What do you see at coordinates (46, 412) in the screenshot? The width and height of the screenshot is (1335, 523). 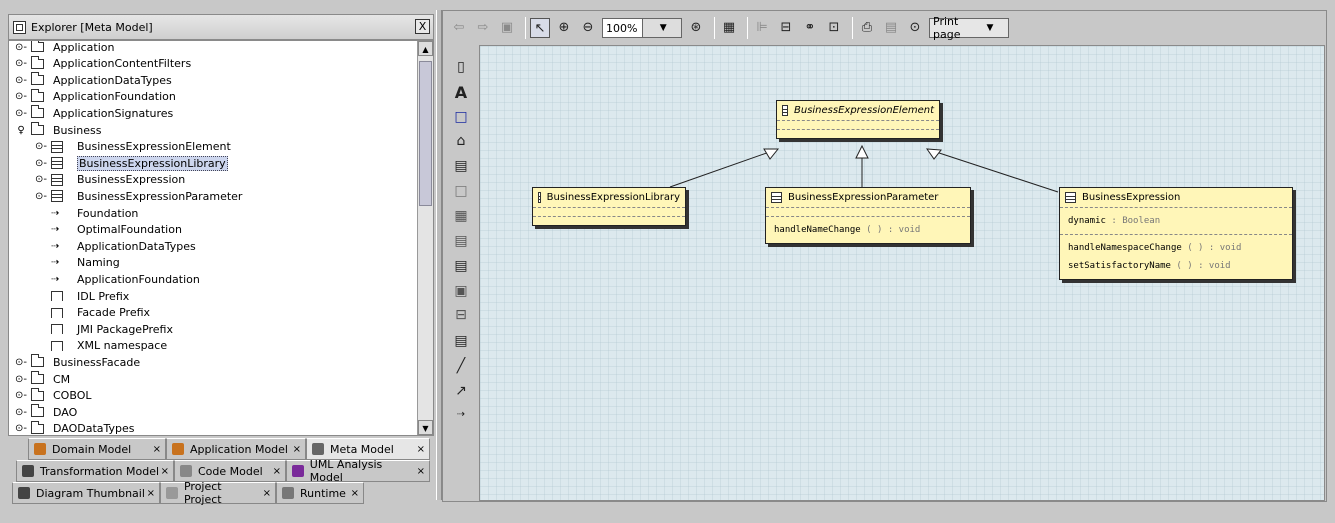 I see `tree-item: ⊙- DAO` at bounding box center [46, 412].